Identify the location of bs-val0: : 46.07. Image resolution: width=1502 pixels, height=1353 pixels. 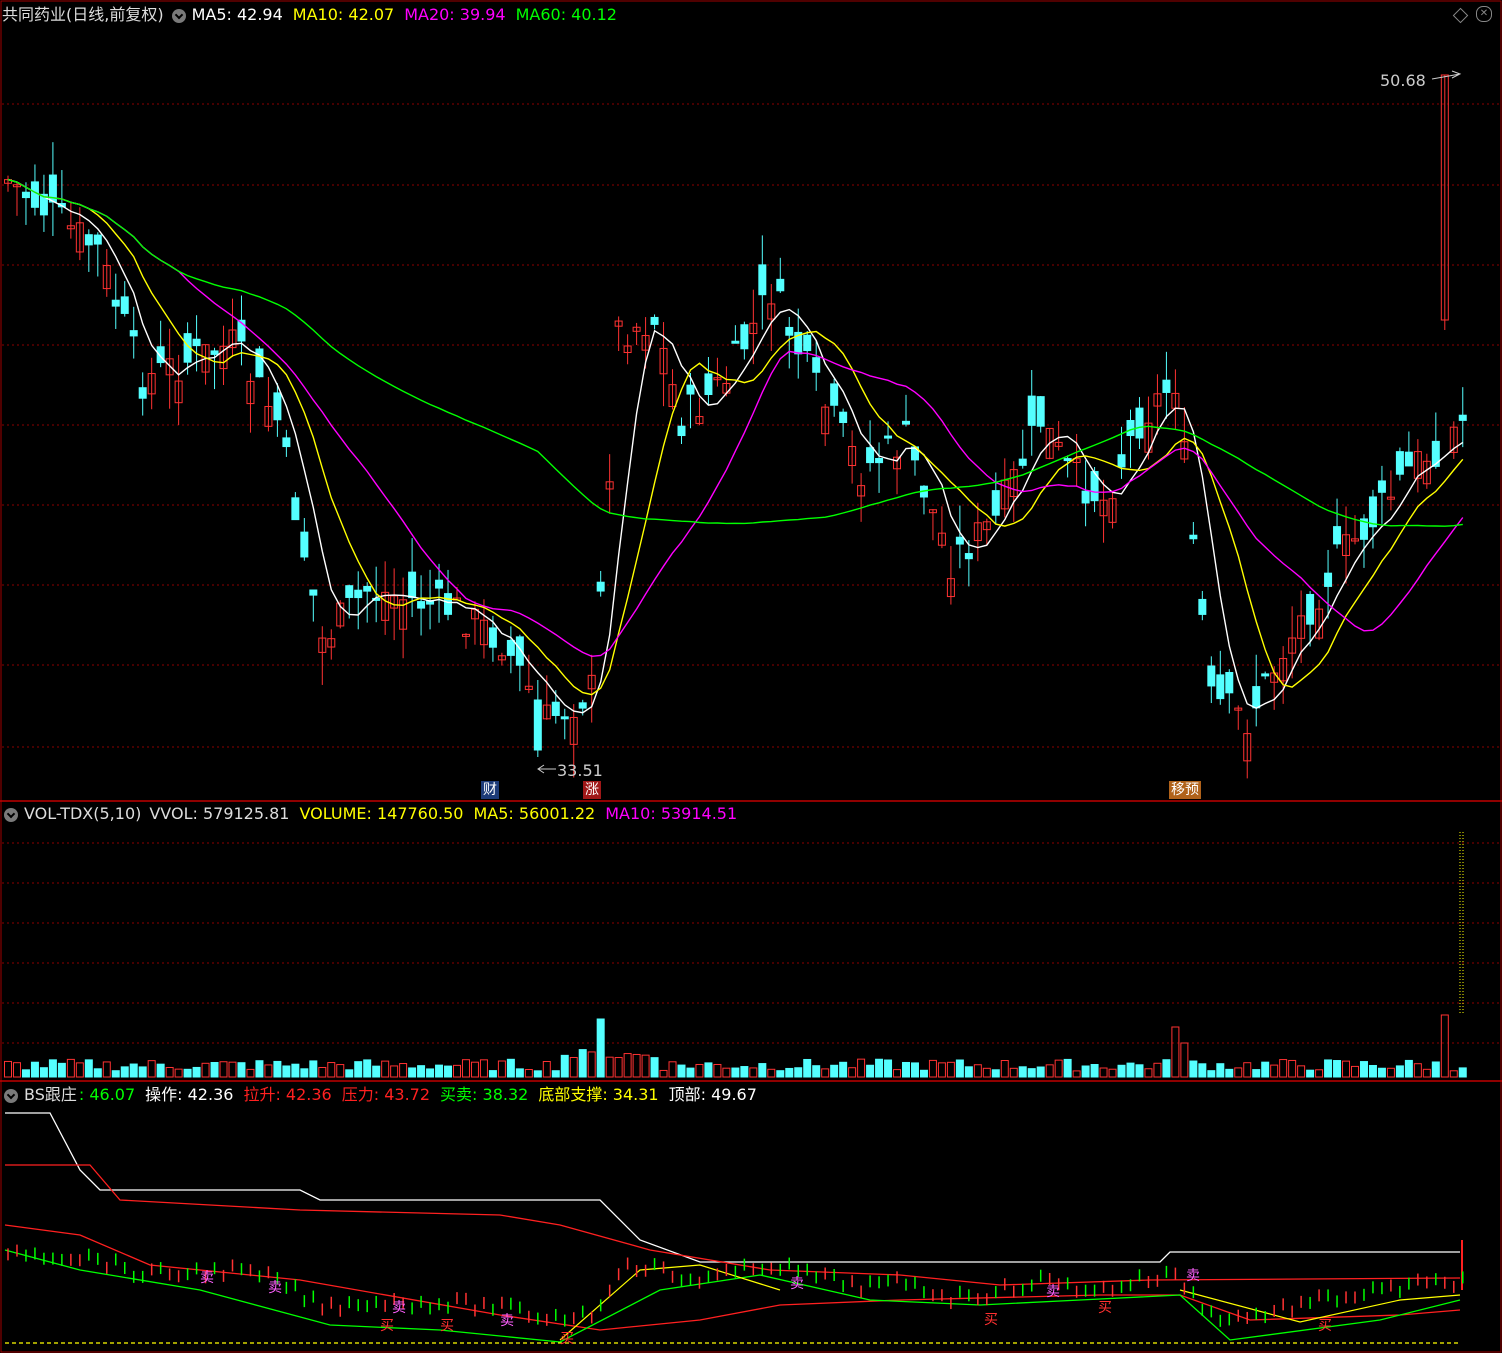
(107, 1094).